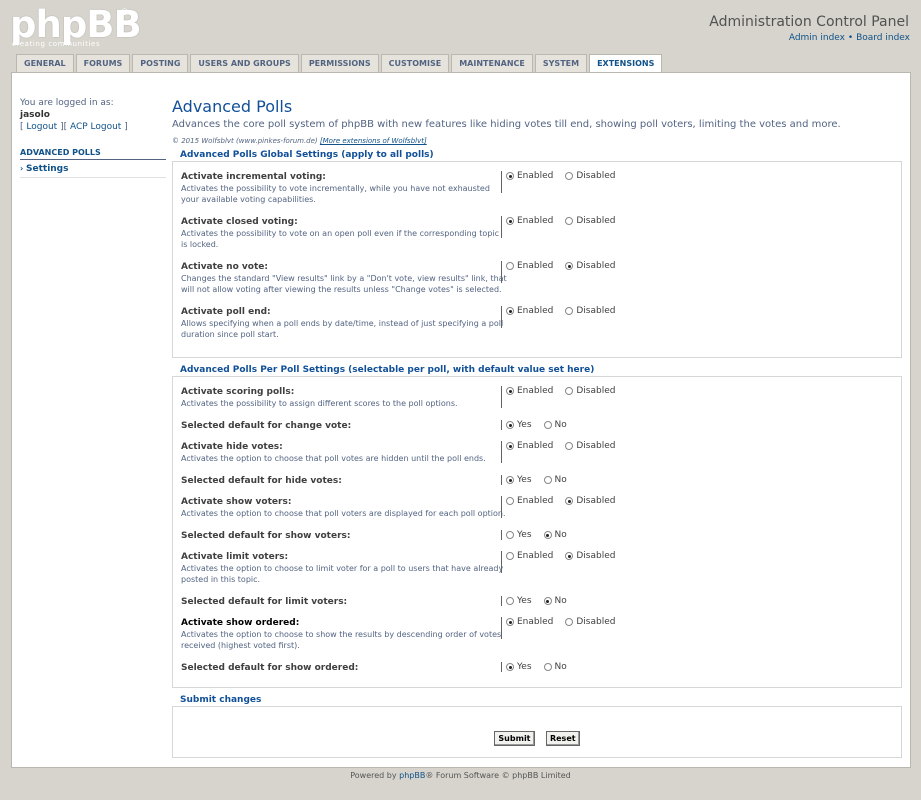 The height and width of the screenshot is (800, 921). I want to click on tab-general: GENERAL, so click(45, 63).